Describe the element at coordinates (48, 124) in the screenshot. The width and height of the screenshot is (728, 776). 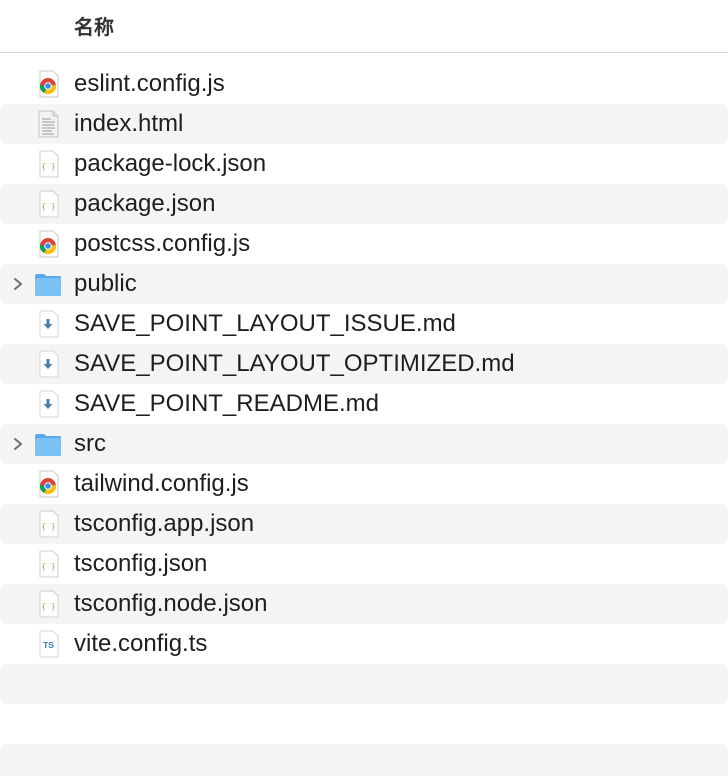
I see `html-document-icon` at that location.